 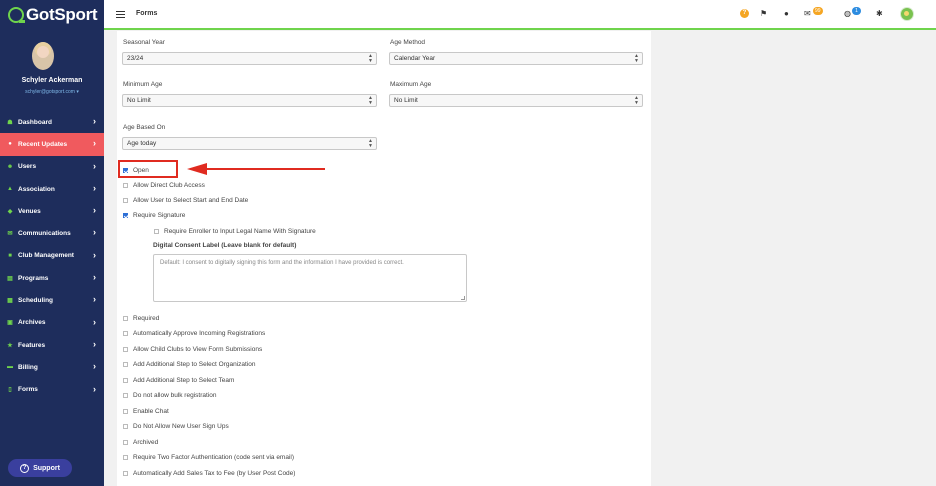 I want to click on allow-select-dates-checkbox: Allow User to Select Start and End Date, so click(x=185, y=200).